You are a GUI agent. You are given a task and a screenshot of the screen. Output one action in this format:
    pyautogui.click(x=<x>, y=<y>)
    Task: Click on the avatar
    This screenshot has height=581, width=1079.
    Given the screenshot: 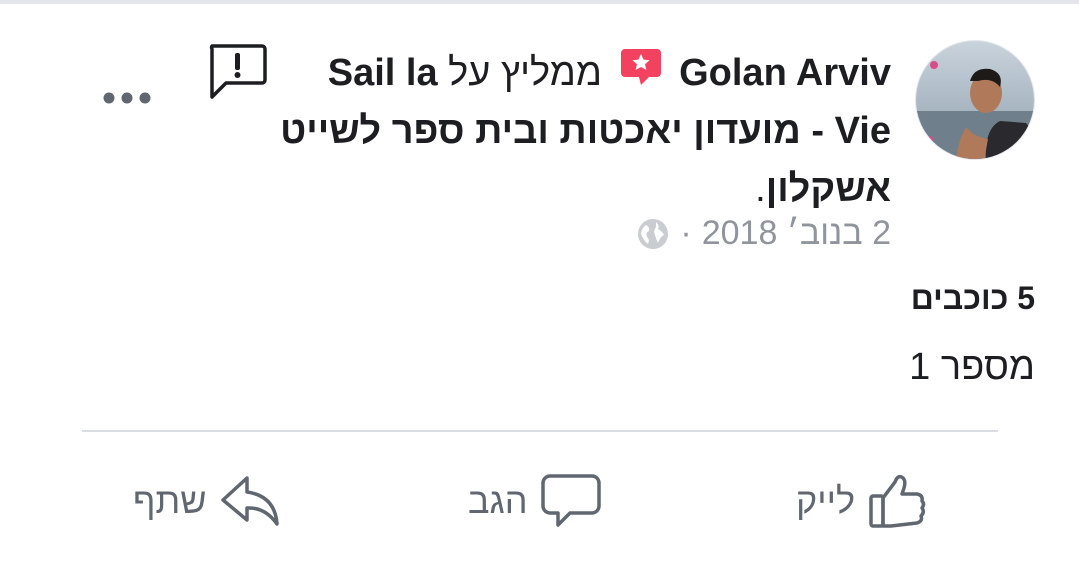 What is the action you would take?
    pyautogui.click(x=975, y=100)
    